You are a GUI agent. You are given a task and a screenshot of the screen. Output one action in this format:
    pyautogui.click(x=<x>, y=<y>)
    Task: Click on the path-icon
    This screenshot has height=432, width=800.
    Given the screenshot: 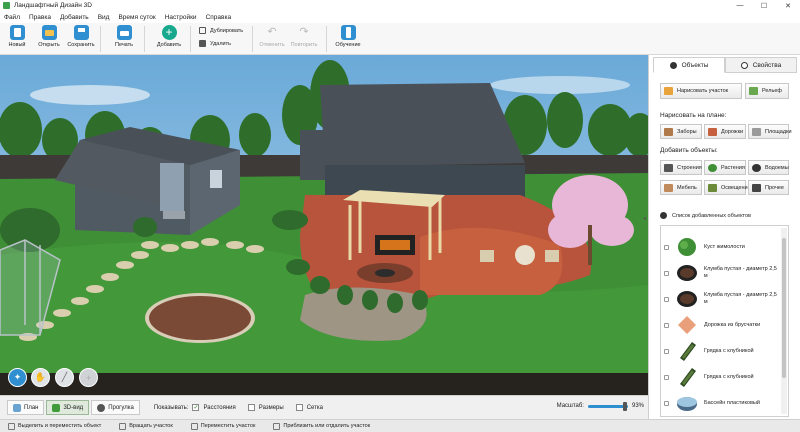 What is the action you would take?
    pyautogui.click(x=712, y=131)
    